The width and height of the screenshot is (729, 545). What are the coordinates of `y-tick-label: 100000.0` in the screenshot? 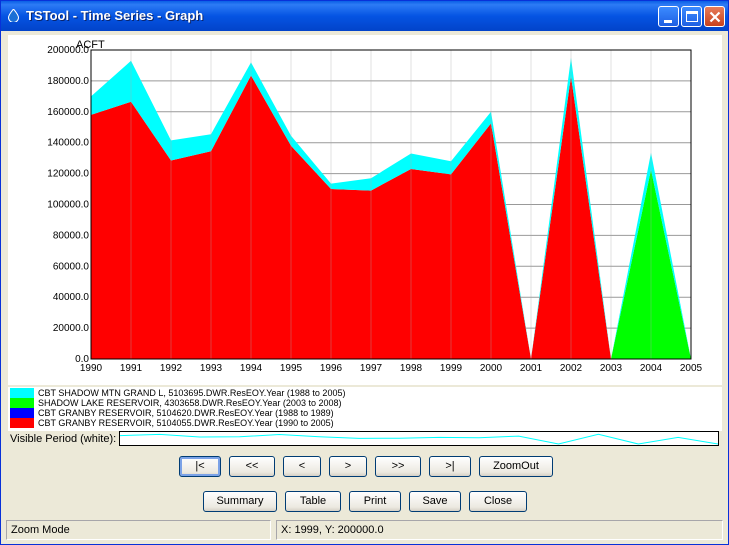 It's located at (68, 205).